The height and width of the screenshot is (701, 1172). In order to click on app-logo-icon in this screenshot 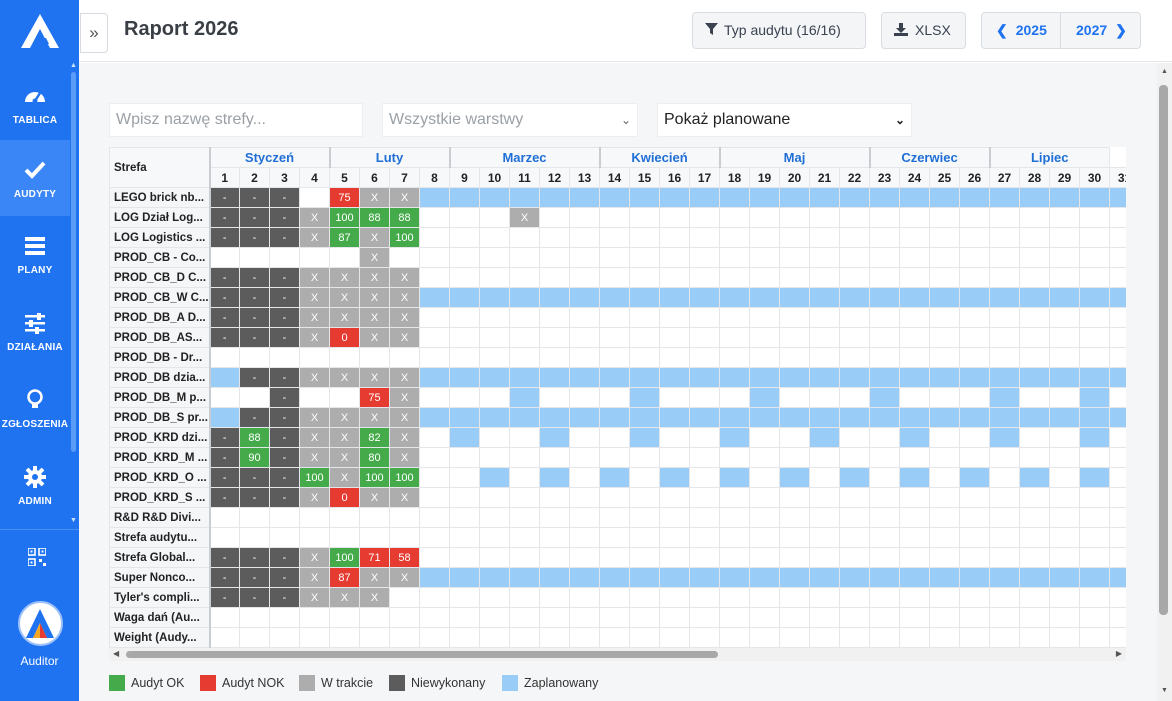, I will do `click(40, 31)`.